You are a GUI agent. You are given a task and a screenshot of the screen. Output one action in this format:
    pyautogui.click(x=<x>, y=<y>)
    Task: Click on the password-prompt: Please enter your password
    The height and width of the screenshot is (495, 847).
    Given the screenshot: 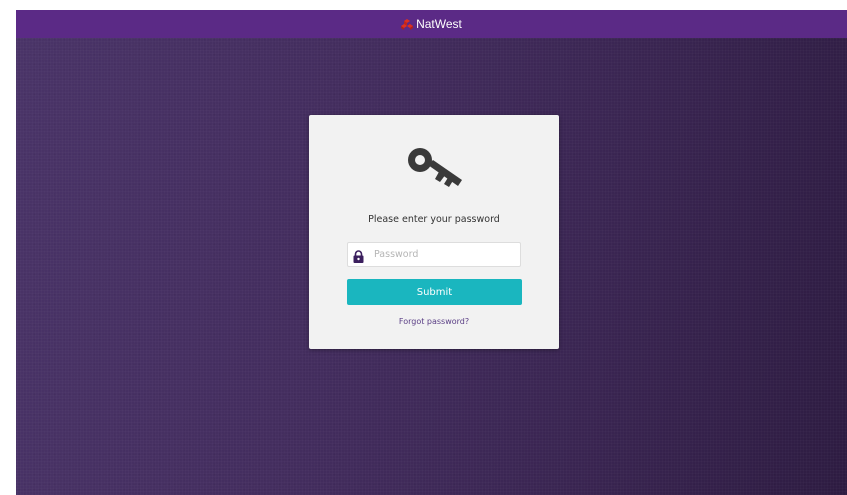 What is the action you would take?
    pyautogui.click(x=434, y=219)
    